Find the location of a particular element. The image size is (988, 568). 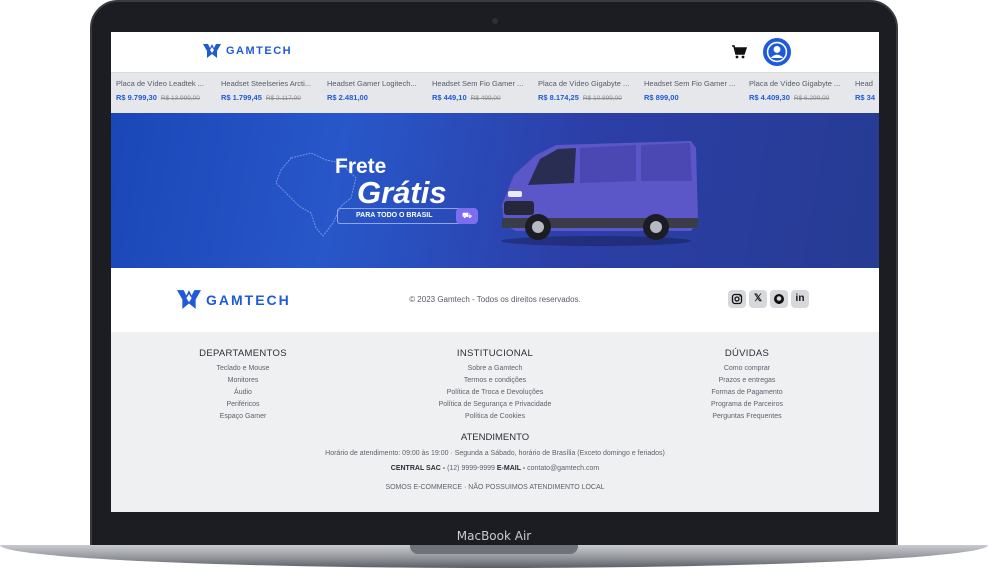

footer-link: Política de Segurança e Privacidade is located at coordinates (495, 405).